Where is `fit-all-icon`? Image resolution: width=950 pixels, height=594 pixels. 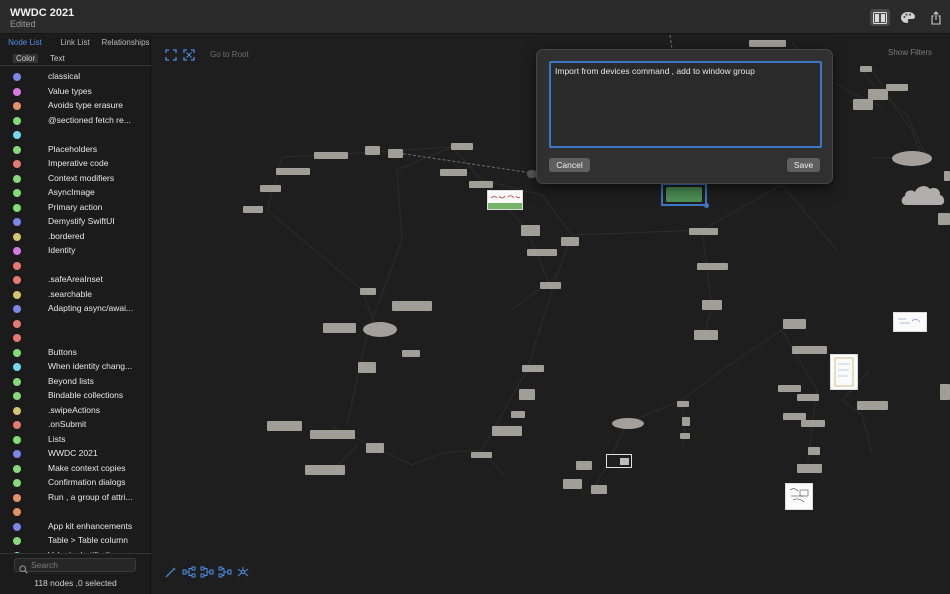 fit-all-icon is located at coordinates (171, 57).